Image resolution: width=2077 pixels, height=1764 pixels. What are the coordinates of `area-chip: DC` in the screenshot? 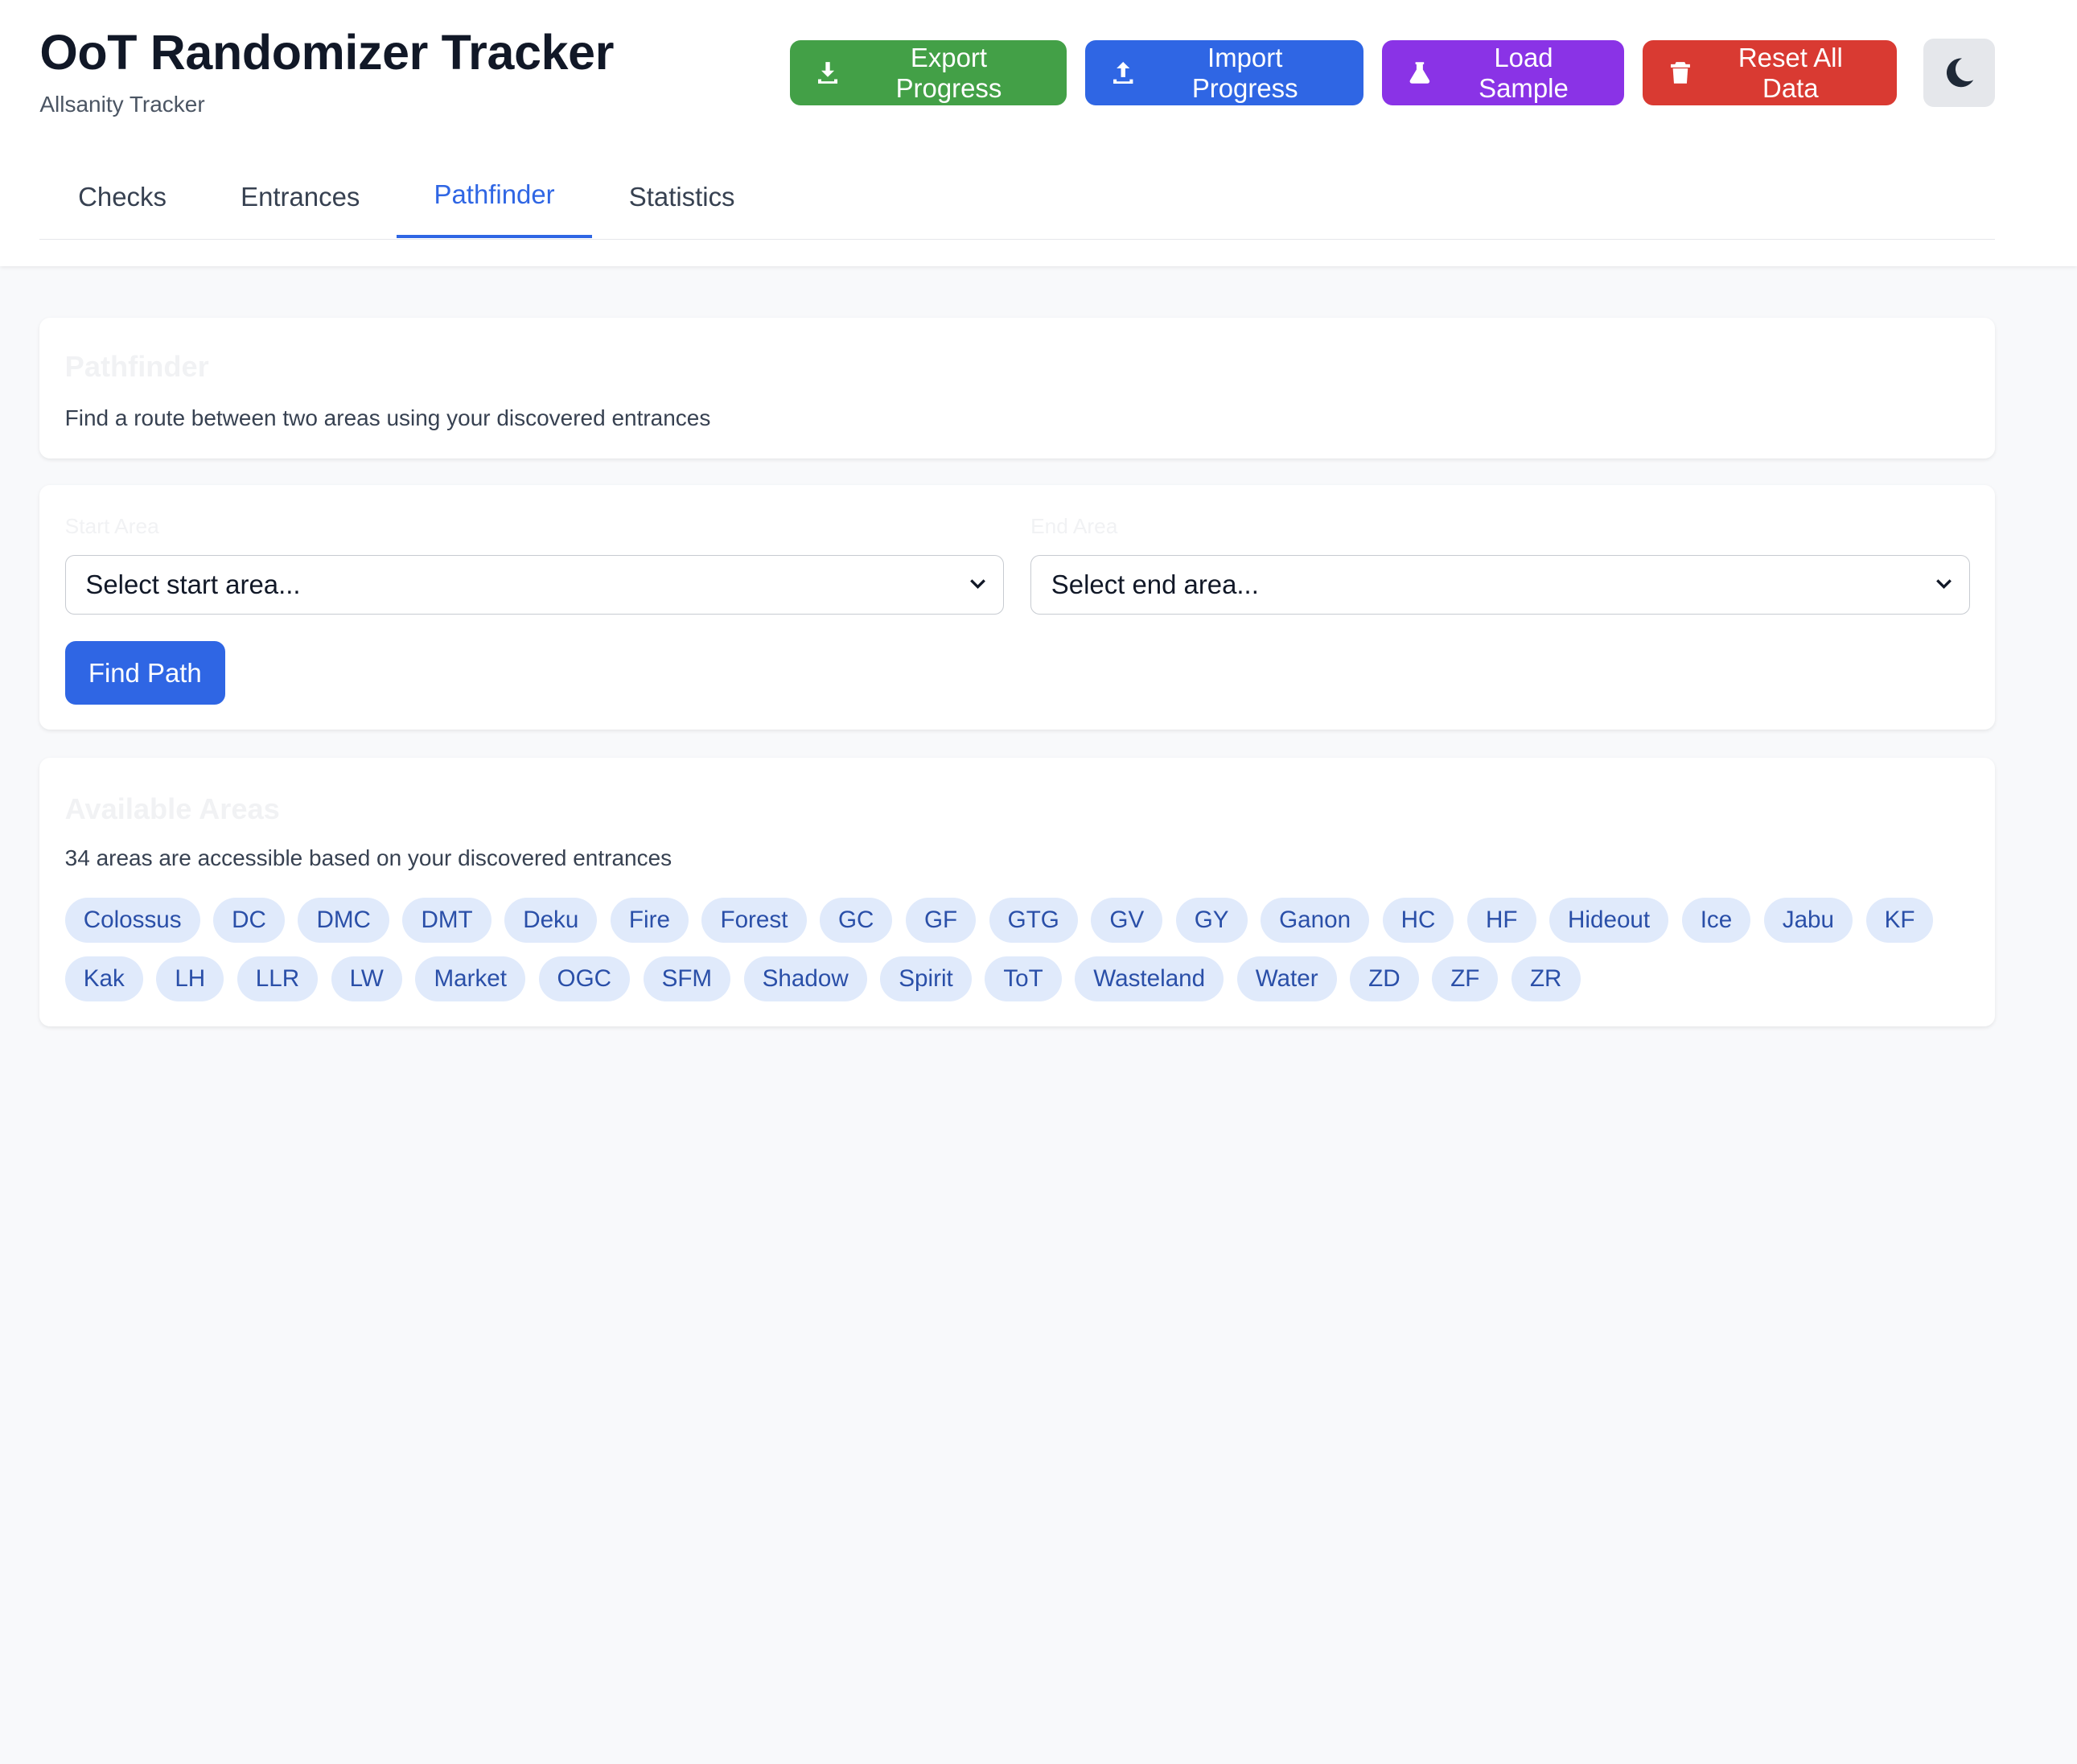 It's located at (249, 921).